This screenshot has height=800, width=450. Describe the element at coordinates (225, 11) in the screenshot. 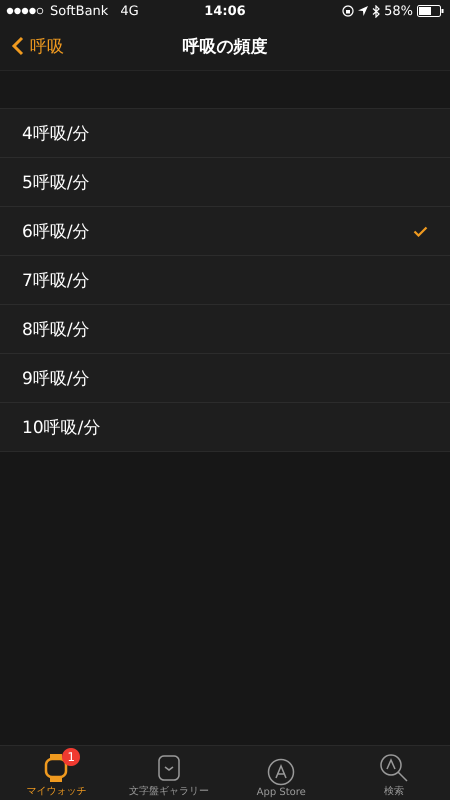

I see `clock-time: 14:06` at that location.